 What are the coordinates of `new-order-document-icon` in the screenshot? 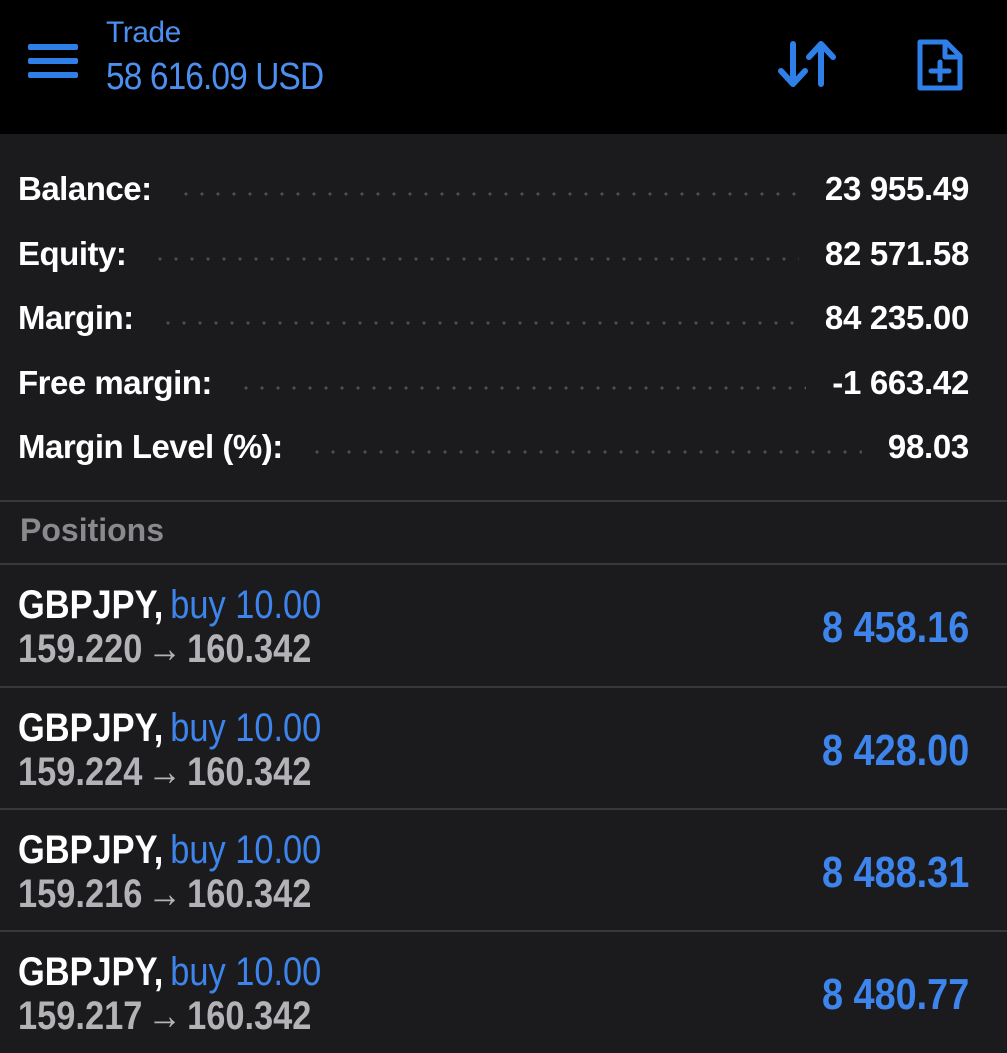 It's located at (940, 65).